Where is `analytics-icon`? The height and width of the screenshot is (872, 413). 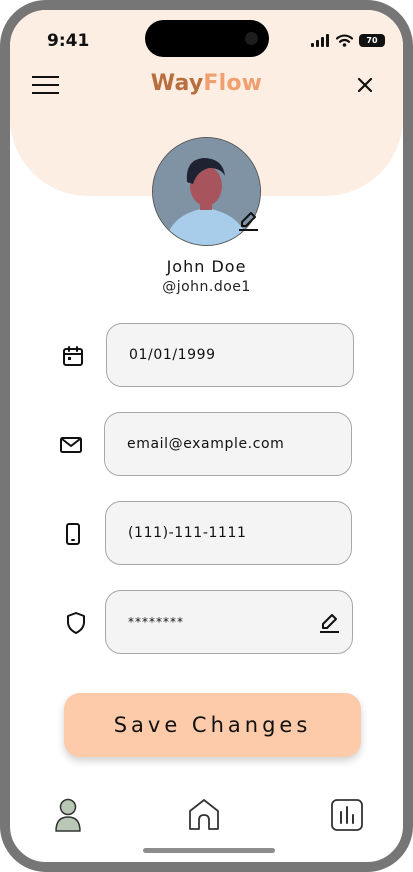
analytics-icon is located at coordinates (347, 815).